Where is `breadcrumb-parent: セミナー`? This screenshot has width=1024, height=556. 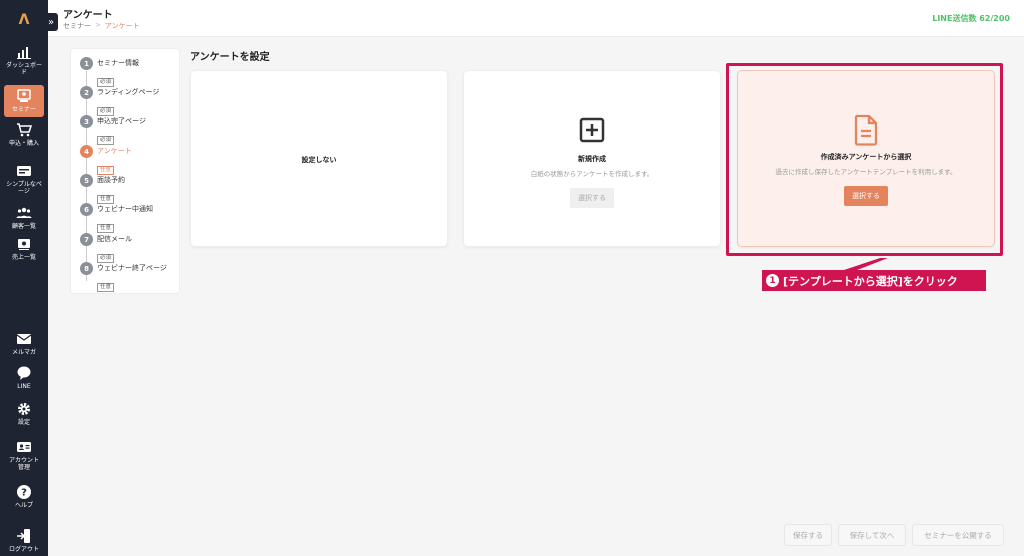 breadcrumb-parent: セミナー is located at coordinates (77, 26).